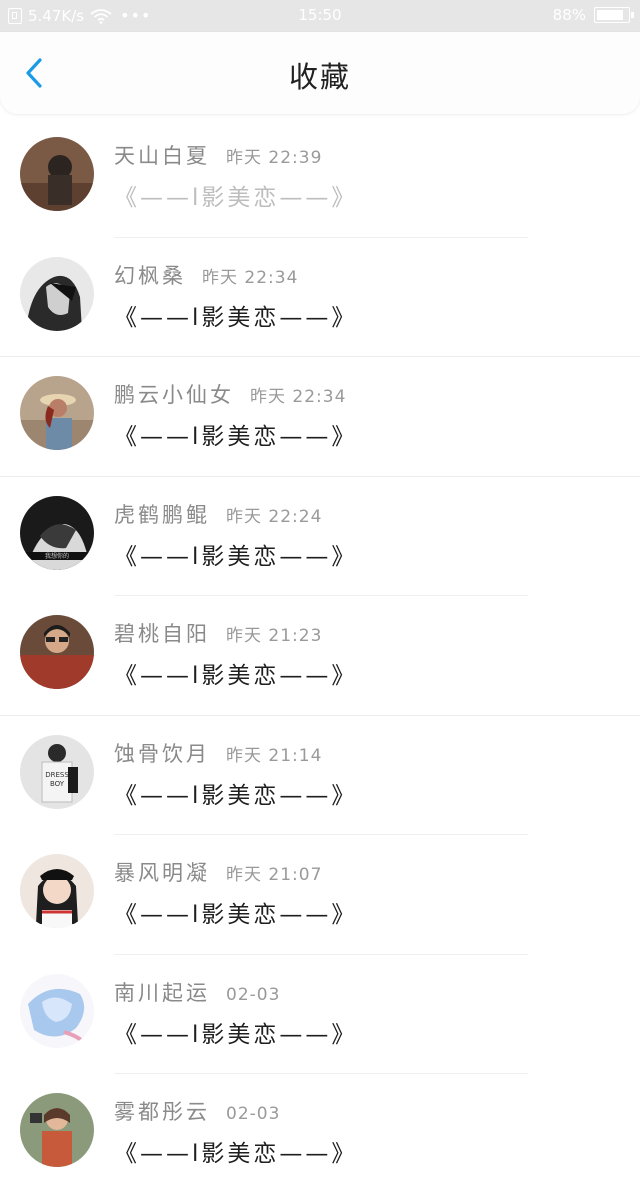 The width and height of the screenshot is (640, 1194). I want to click on list-item: DRESS BOY 蚀骨饮月 昨天 21:14 《——l影美恋——》, so click(320, 775).